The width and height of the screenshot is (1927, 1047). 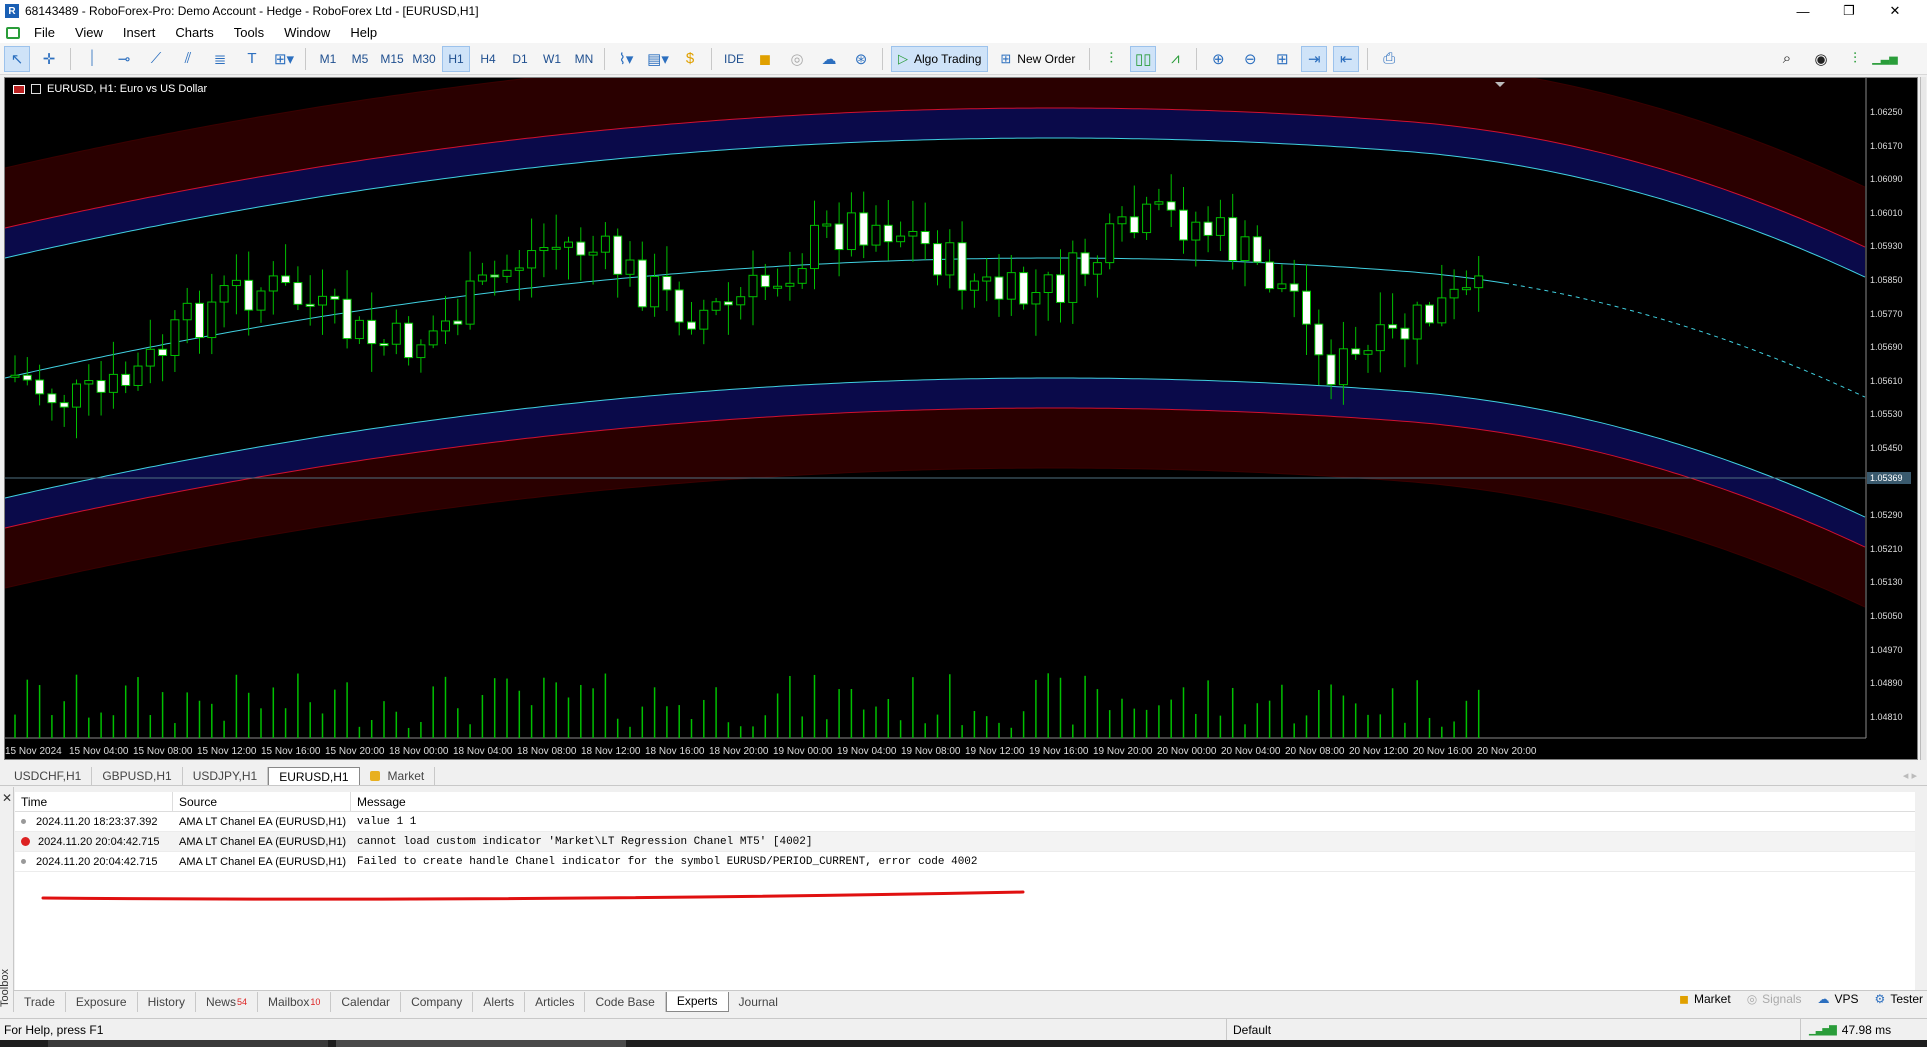 What do you see at coordinates (309, 32) in the screenshot?
I see `menu-window: Window` at bounding box center [309, 32].